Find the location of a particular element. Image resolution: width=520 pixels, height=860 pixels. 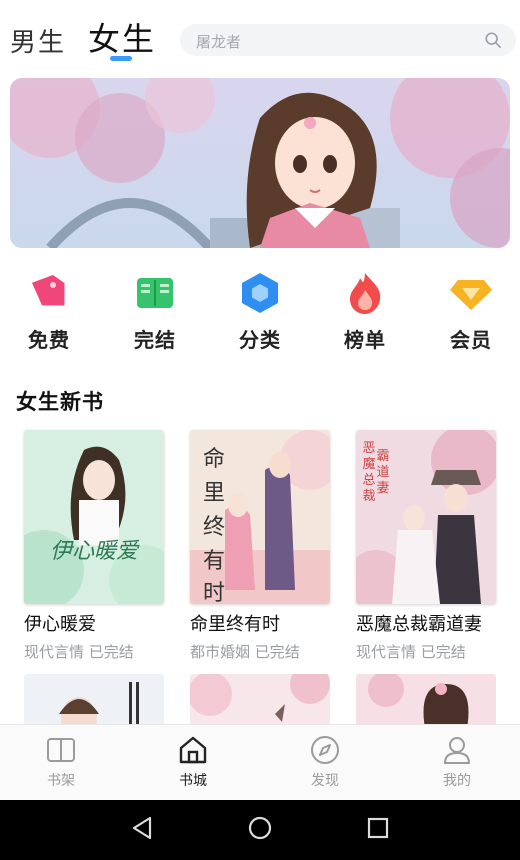

system-nav-bar is located at coordinates (260, 830).